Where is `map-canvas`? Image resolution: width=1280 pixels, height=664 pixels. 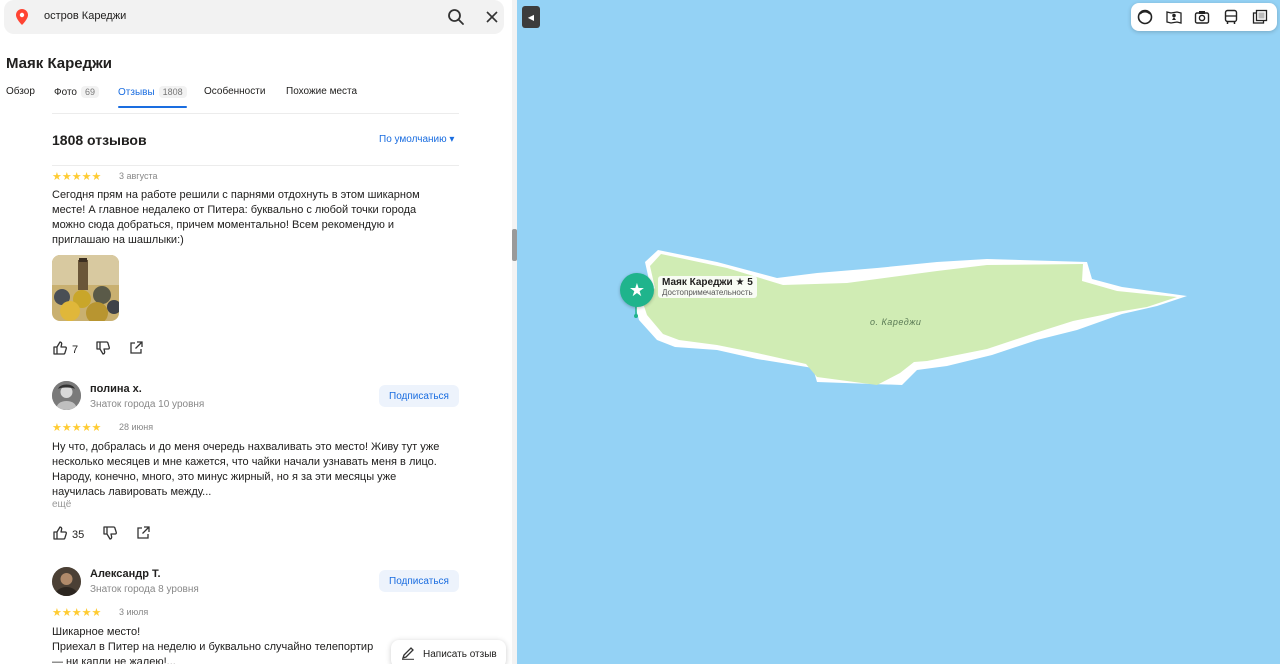 map-canvas is located at coordinates (910, 317).